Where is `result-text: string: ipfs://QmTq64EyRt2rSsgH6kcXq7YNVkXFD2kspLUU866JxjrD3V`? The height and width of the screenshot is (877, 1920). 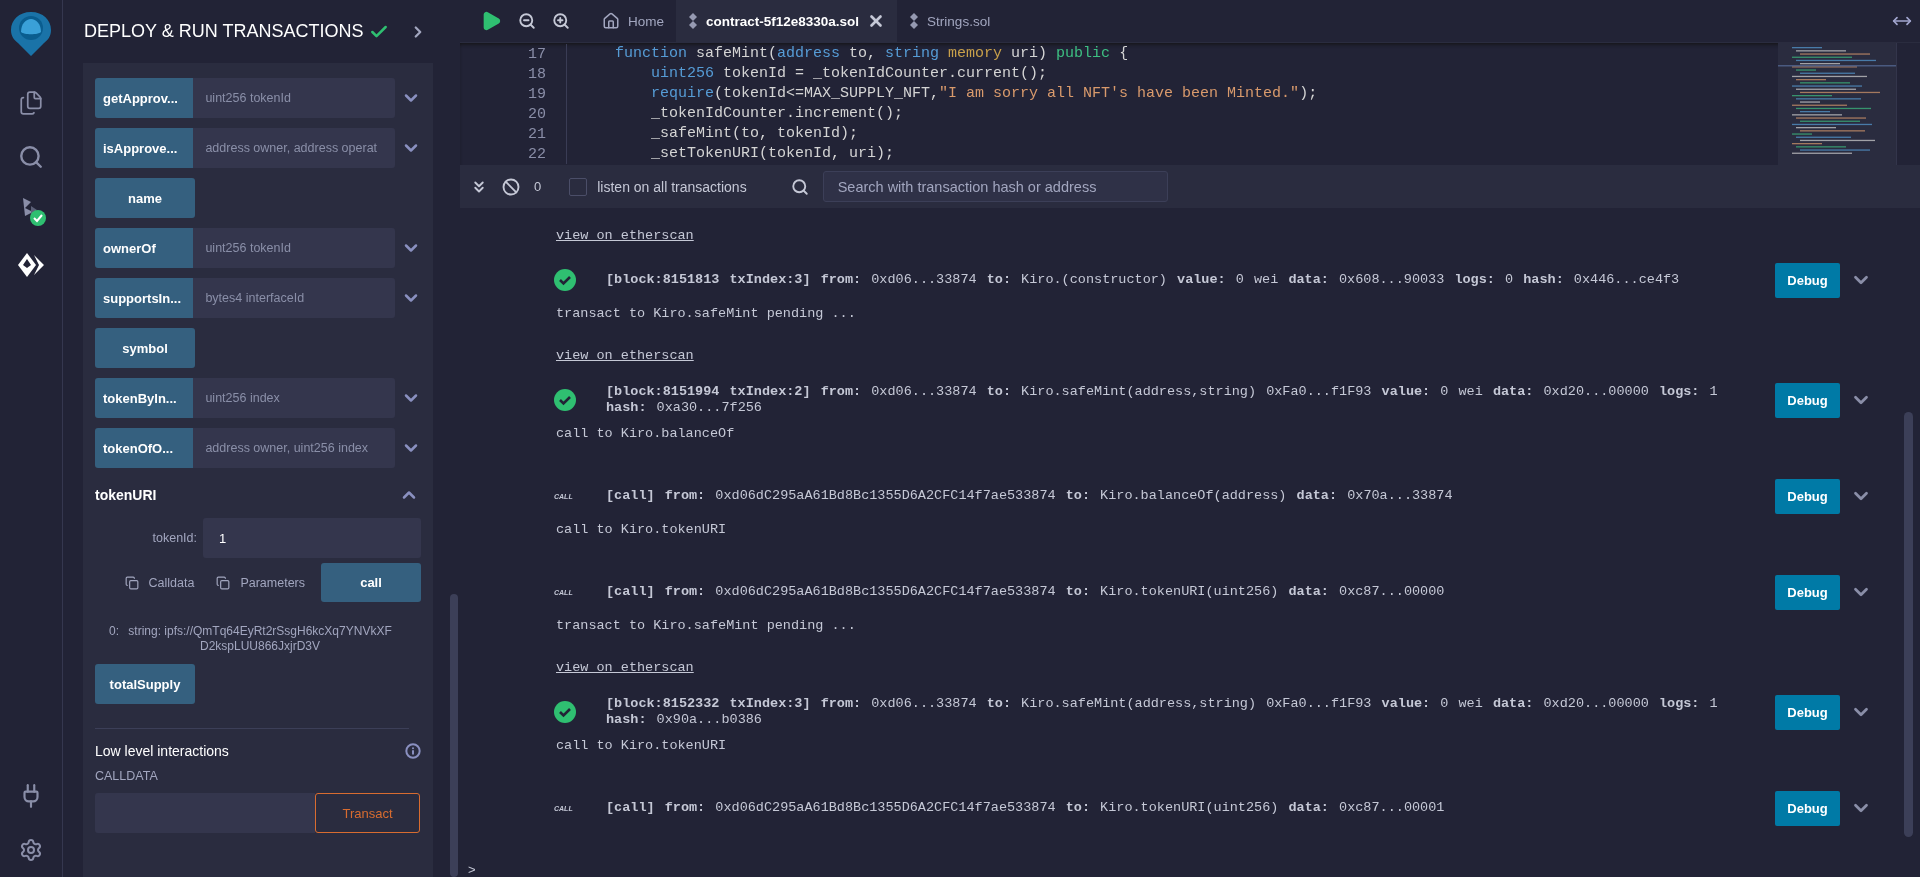 result-text: string: ipfs://QmTq64EyRt2rSsgH6kcXq7YNVkXFD2kspLUU866JxjrD3V is located at coordinates (260, 639).